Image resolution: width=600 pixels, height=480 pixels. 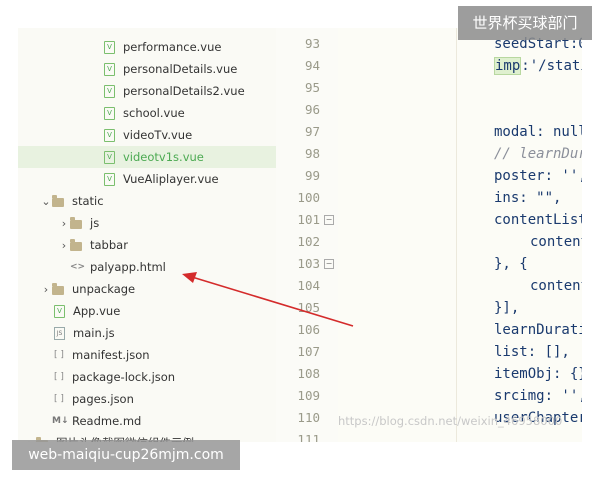 I want to click on watermark-badge-top: 世界杯买球部门, so click(x=525, y=23).